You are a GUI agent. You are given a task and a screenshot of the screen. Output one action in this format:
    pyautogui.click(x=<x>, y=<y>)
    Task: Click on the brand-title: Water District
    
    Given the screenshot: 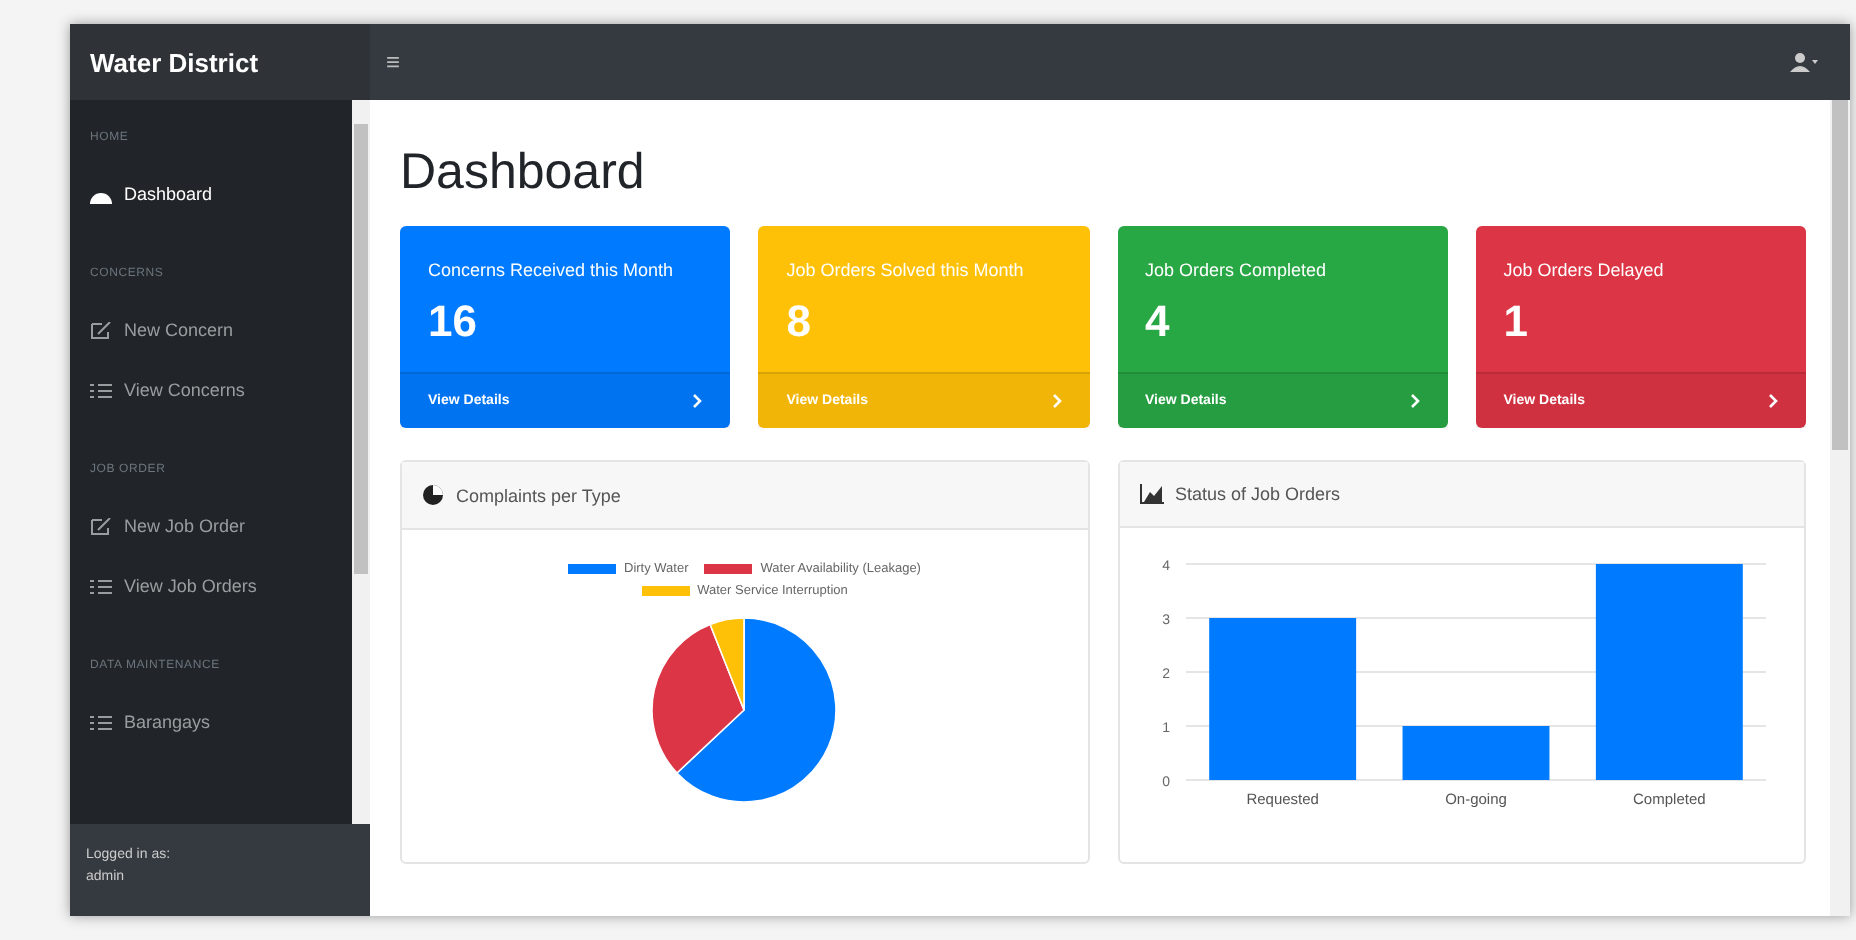 What is the action you would take?
    pyautogui.click(x=220, y=62)
    